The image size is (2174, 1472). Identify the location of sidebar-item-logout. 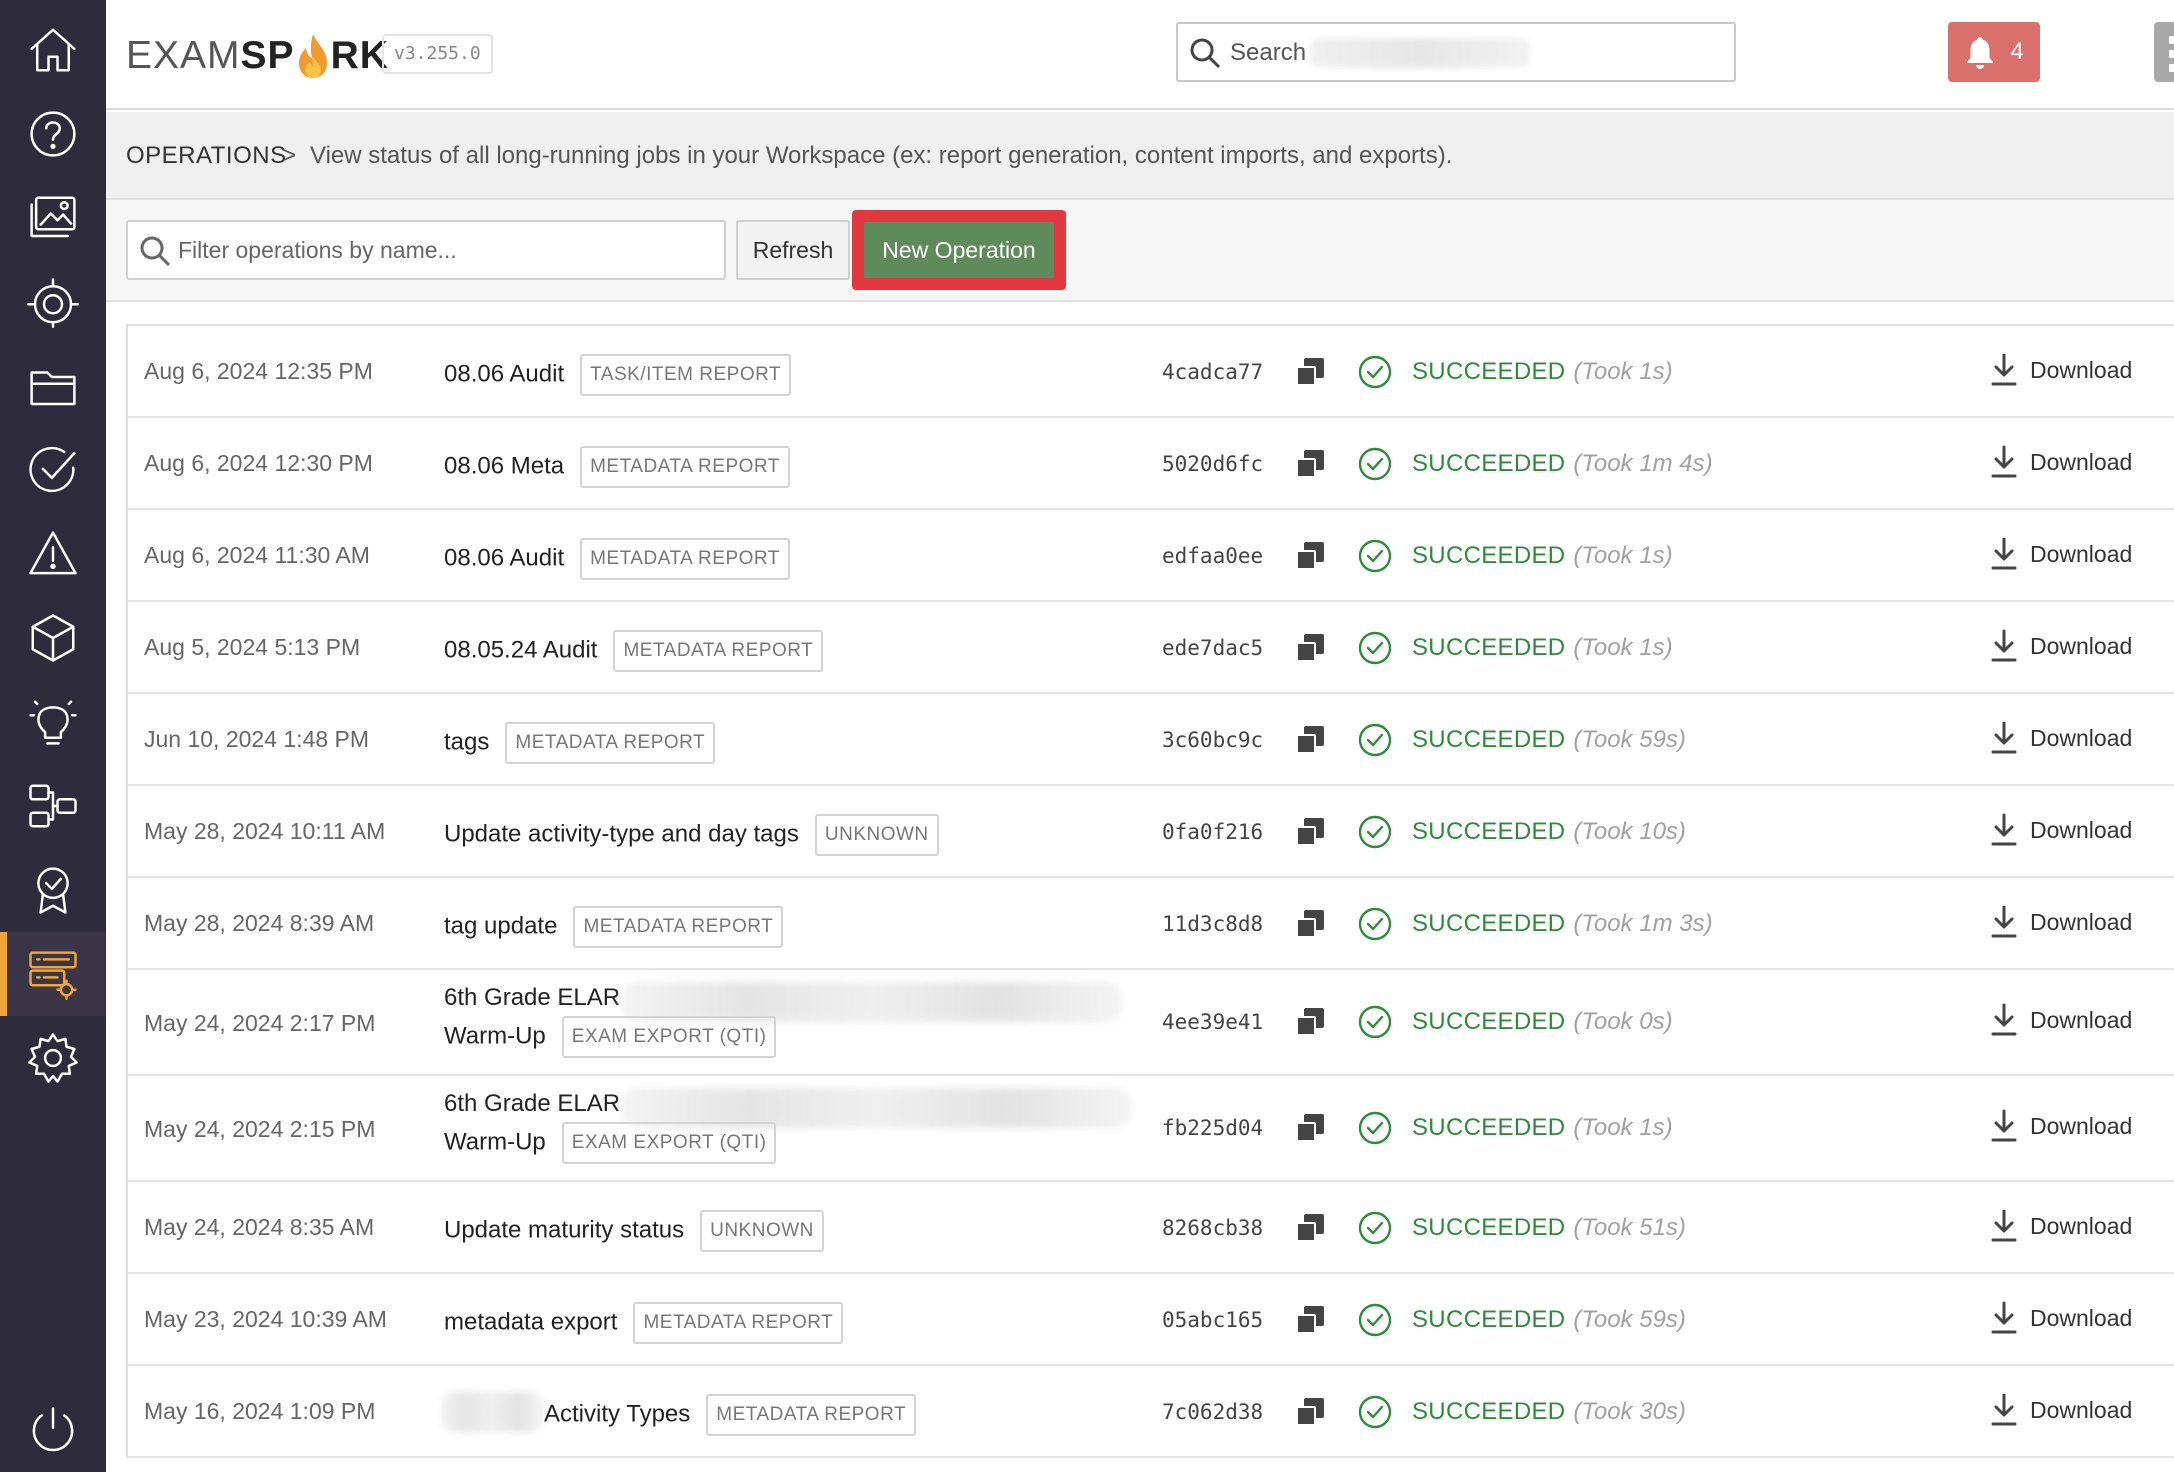
(53, 1430).